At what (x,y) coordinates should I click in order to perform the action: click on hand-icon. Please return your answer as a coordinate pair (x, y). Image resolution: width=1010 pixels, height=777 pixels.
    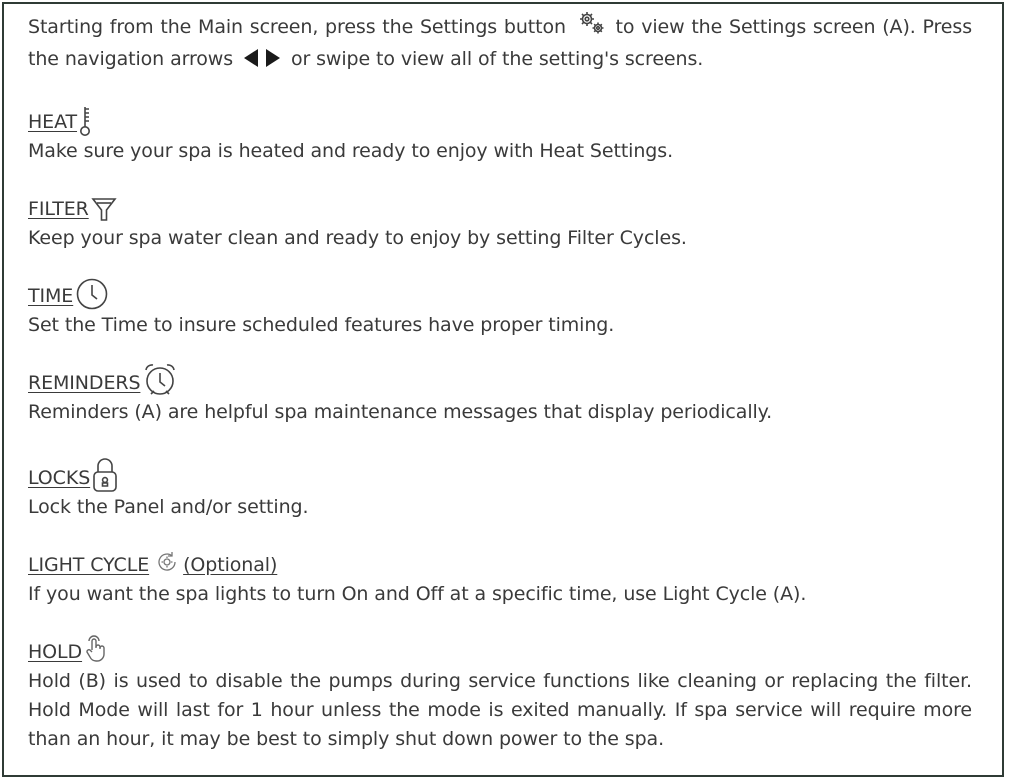
    Looking at the image, I should click on (96, 649).